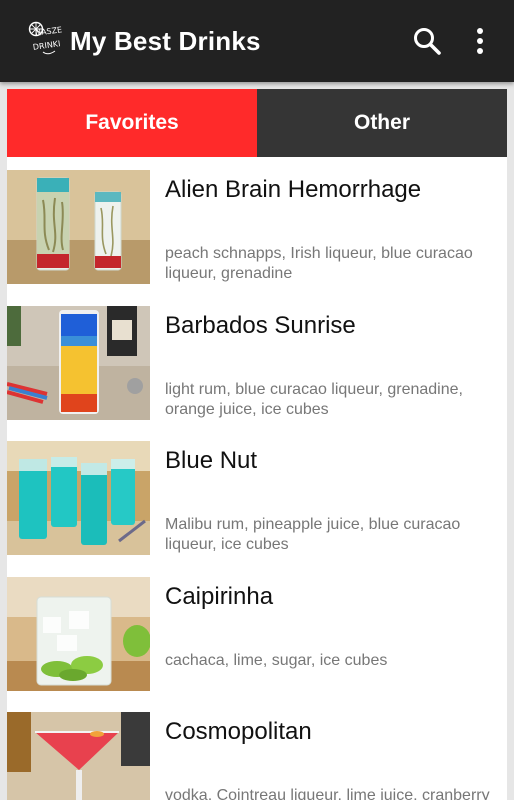  What do you see at coordinates (49, 31) in the screenshot?
I see `svg-text: NASZE` at bounding box center [49, 31].